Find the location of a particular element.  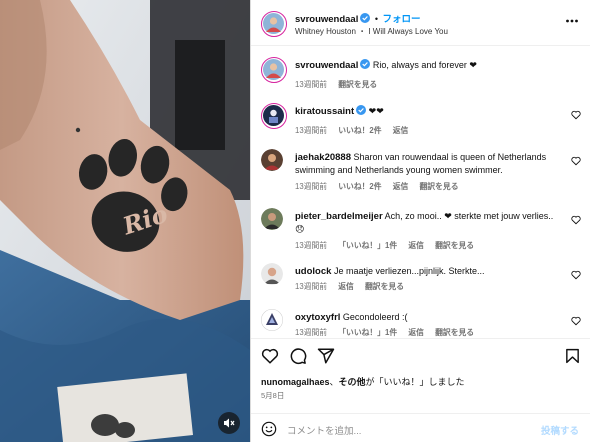

share-send-icon is located at coordinates (326, 356).